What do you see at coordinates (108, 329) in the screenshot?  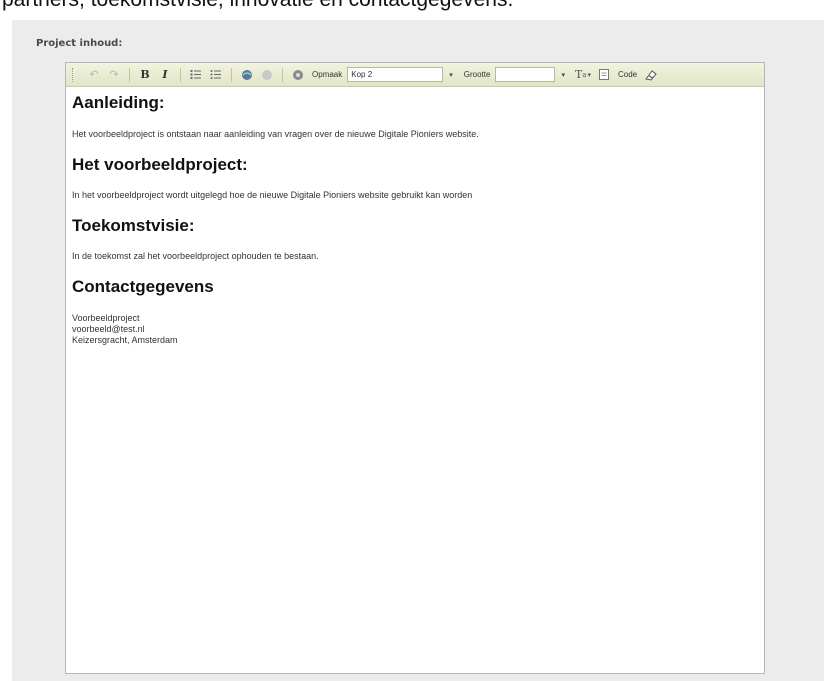 I see `contact-line: voorbeeld@test.nl` at bounding box center [108, 329].